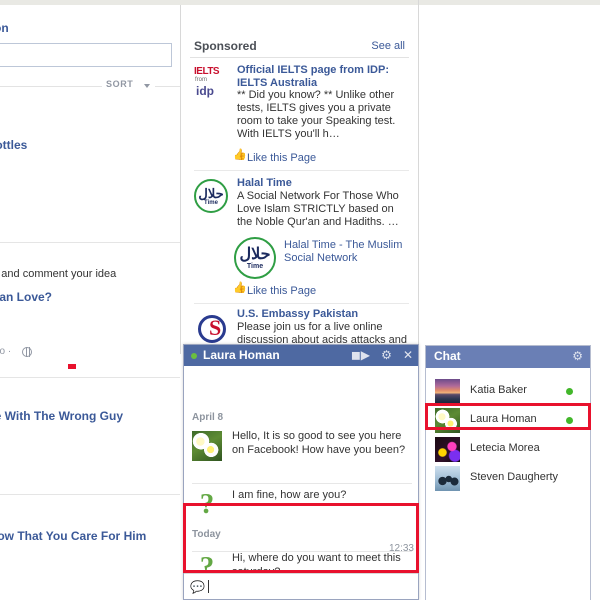 This screenshot has height=600, width=600. What do you see at coordinates (147, 86) in the screenshot?
I see `chevron-down-icon` at bounding box center [147, 86].